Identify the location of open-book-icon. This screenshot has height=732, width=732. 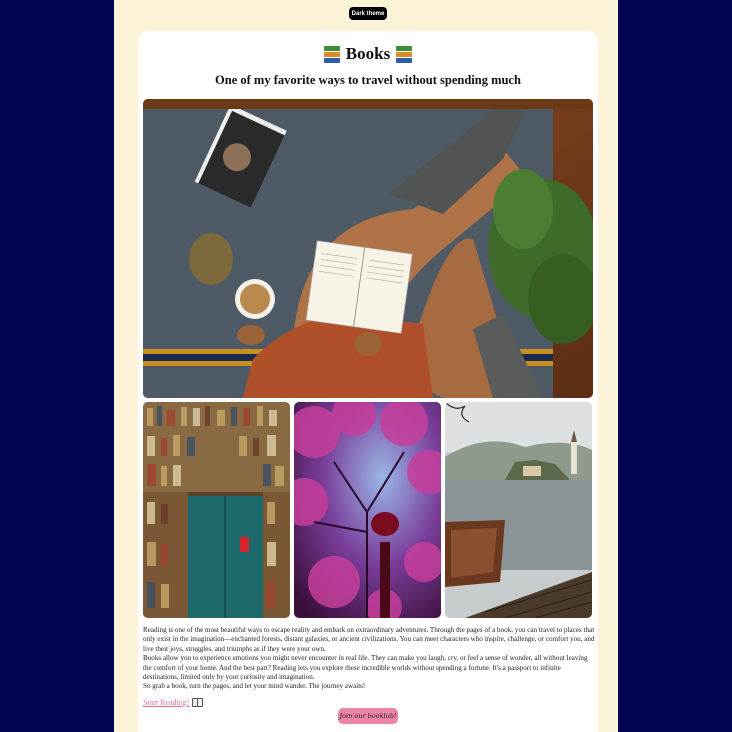
(198, 702).